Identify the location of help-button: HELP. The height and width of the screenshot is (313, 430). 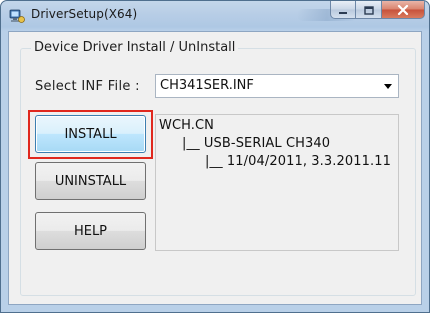
(90, 231).